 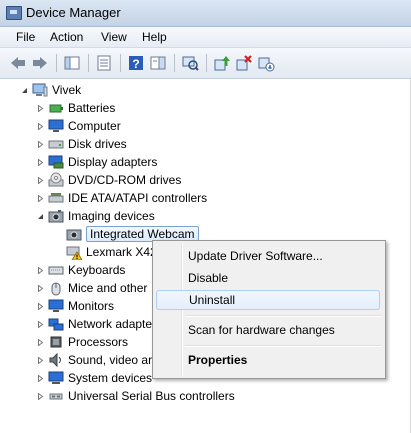 I want to click on tree-item-system-devices: System devices, so click(x=94, y=378).